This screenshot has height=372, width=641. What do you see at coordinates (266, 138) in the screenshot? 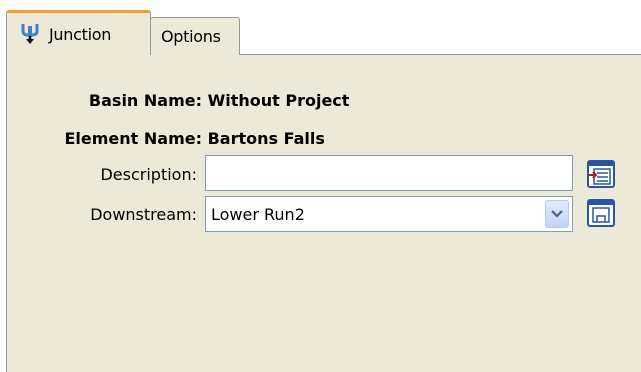
I see `element-name-value: Bartons Falls` at bounding box center [266, 138].